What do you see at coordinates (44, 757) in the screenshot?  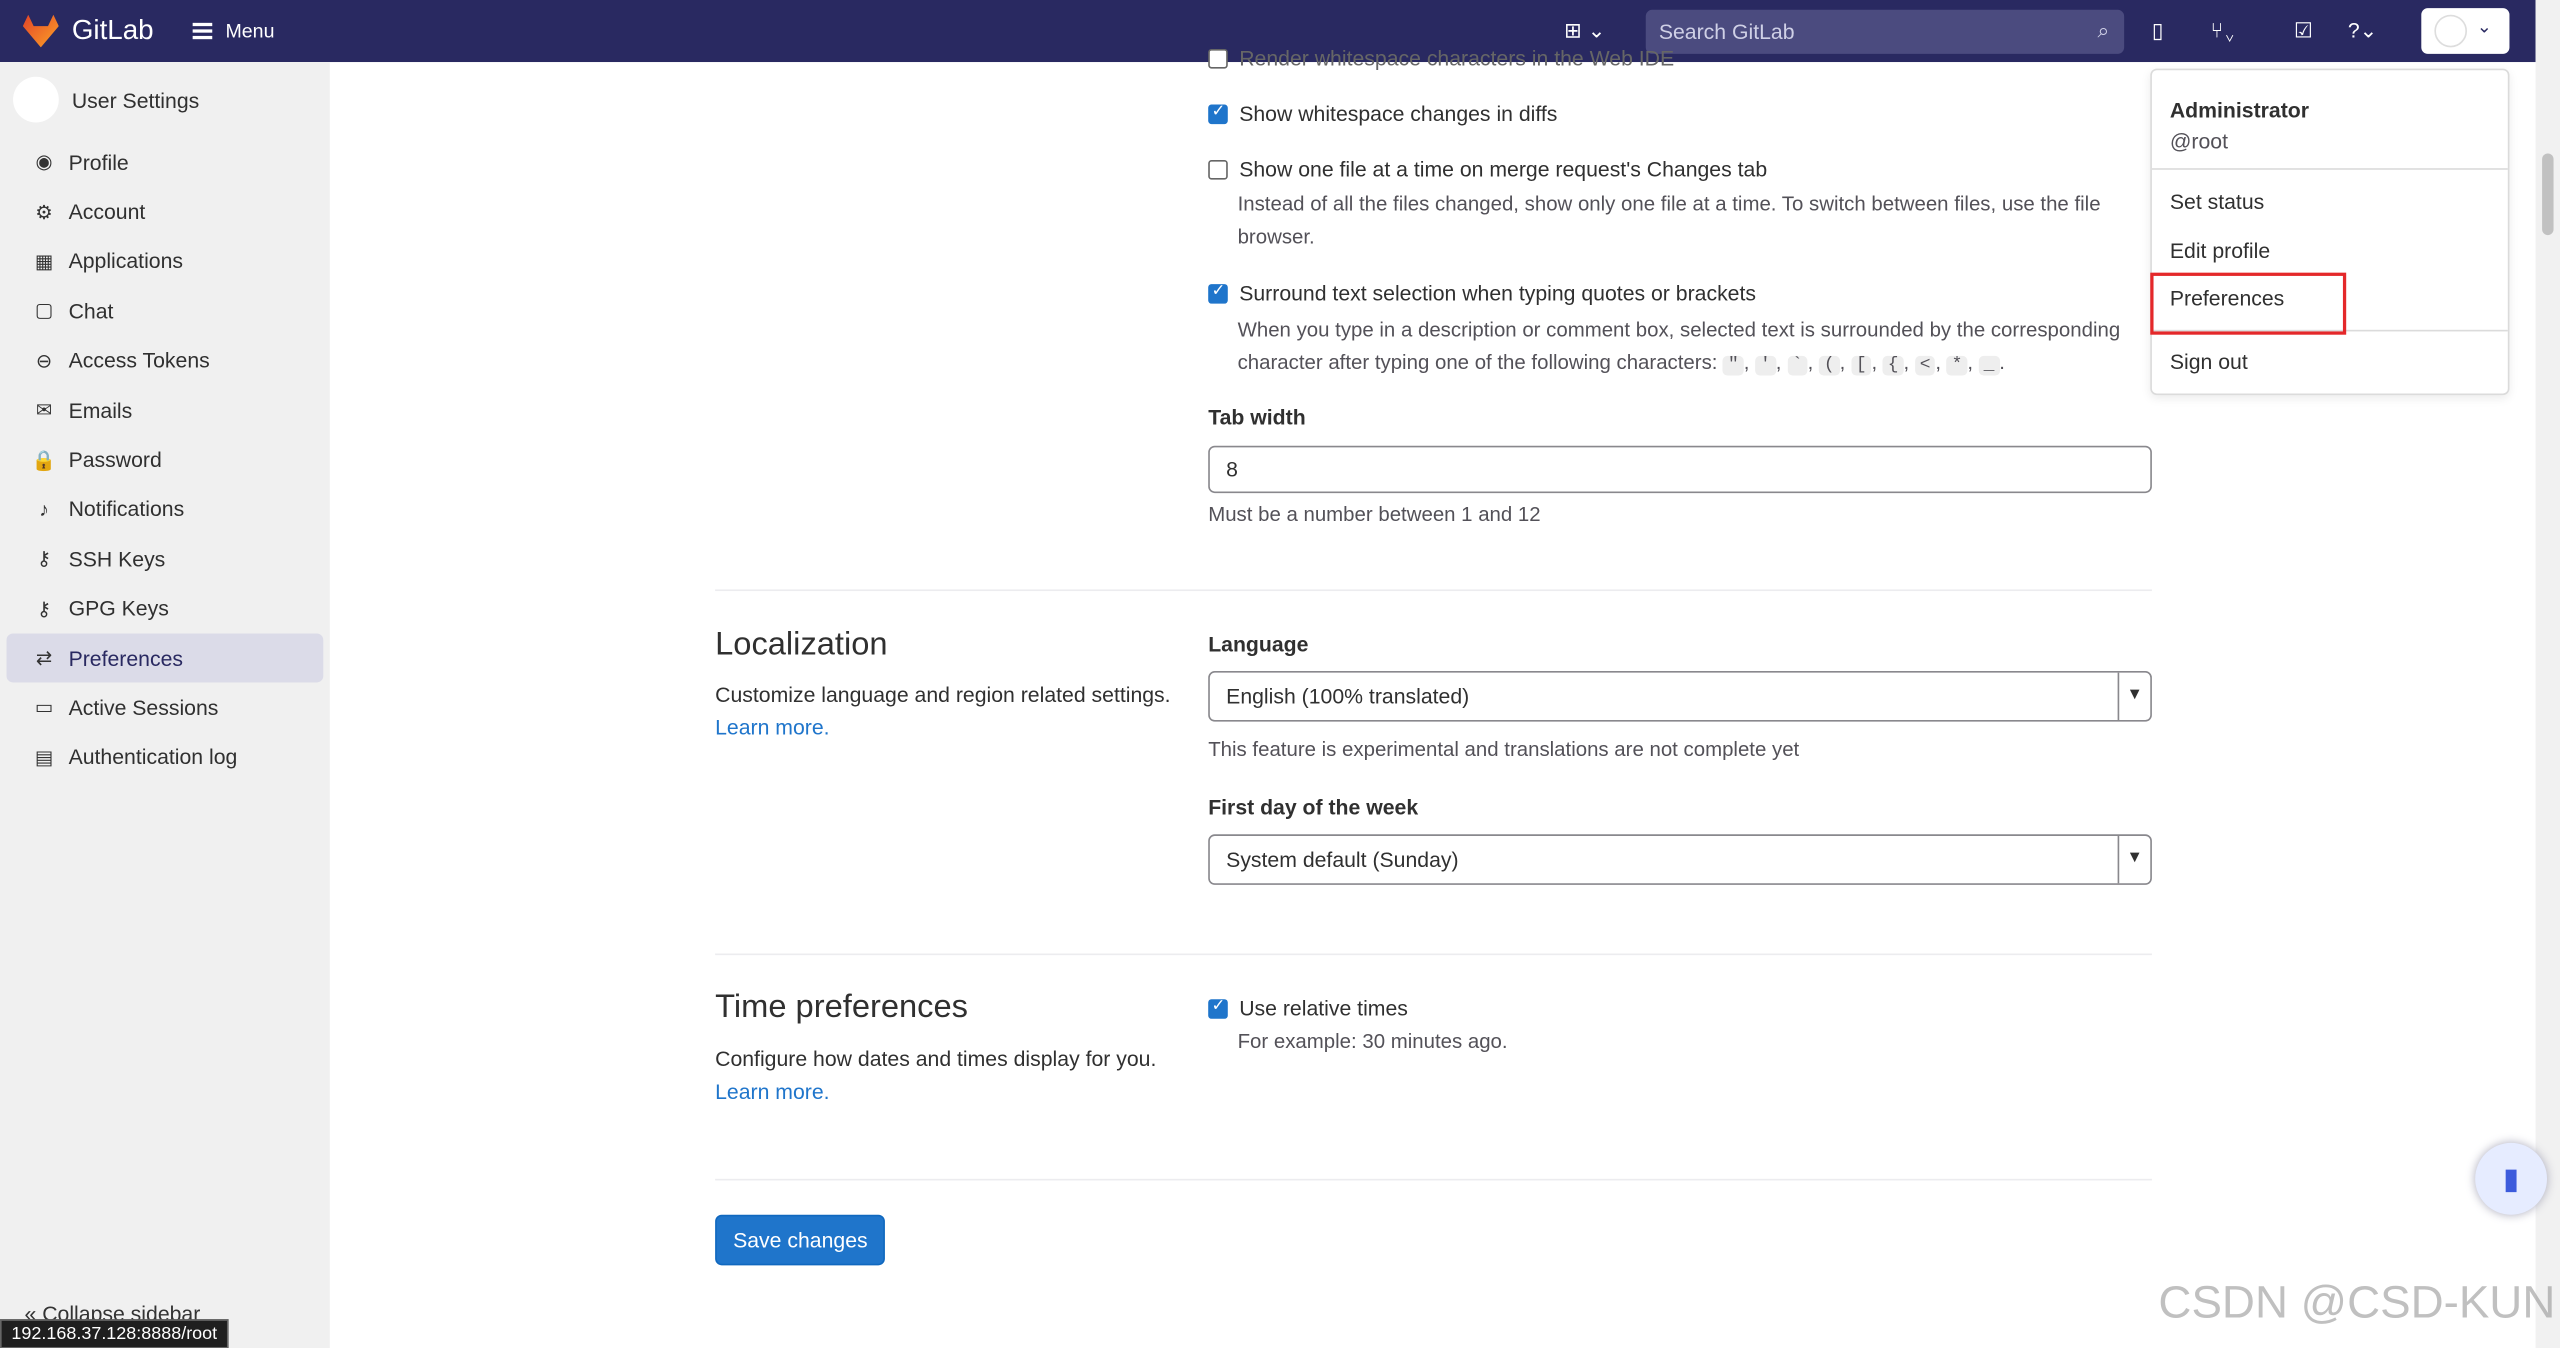 I see `log-icon: ▤` at bounding box center [44, 757].